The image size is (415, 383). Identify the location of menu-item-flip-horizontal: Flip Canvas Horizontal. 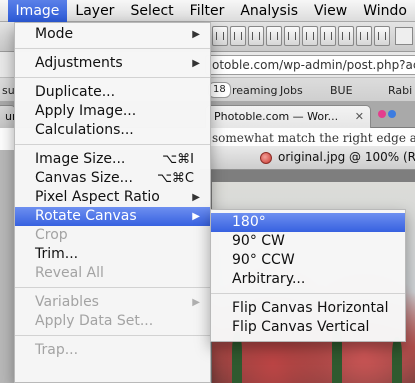
(308, 308).